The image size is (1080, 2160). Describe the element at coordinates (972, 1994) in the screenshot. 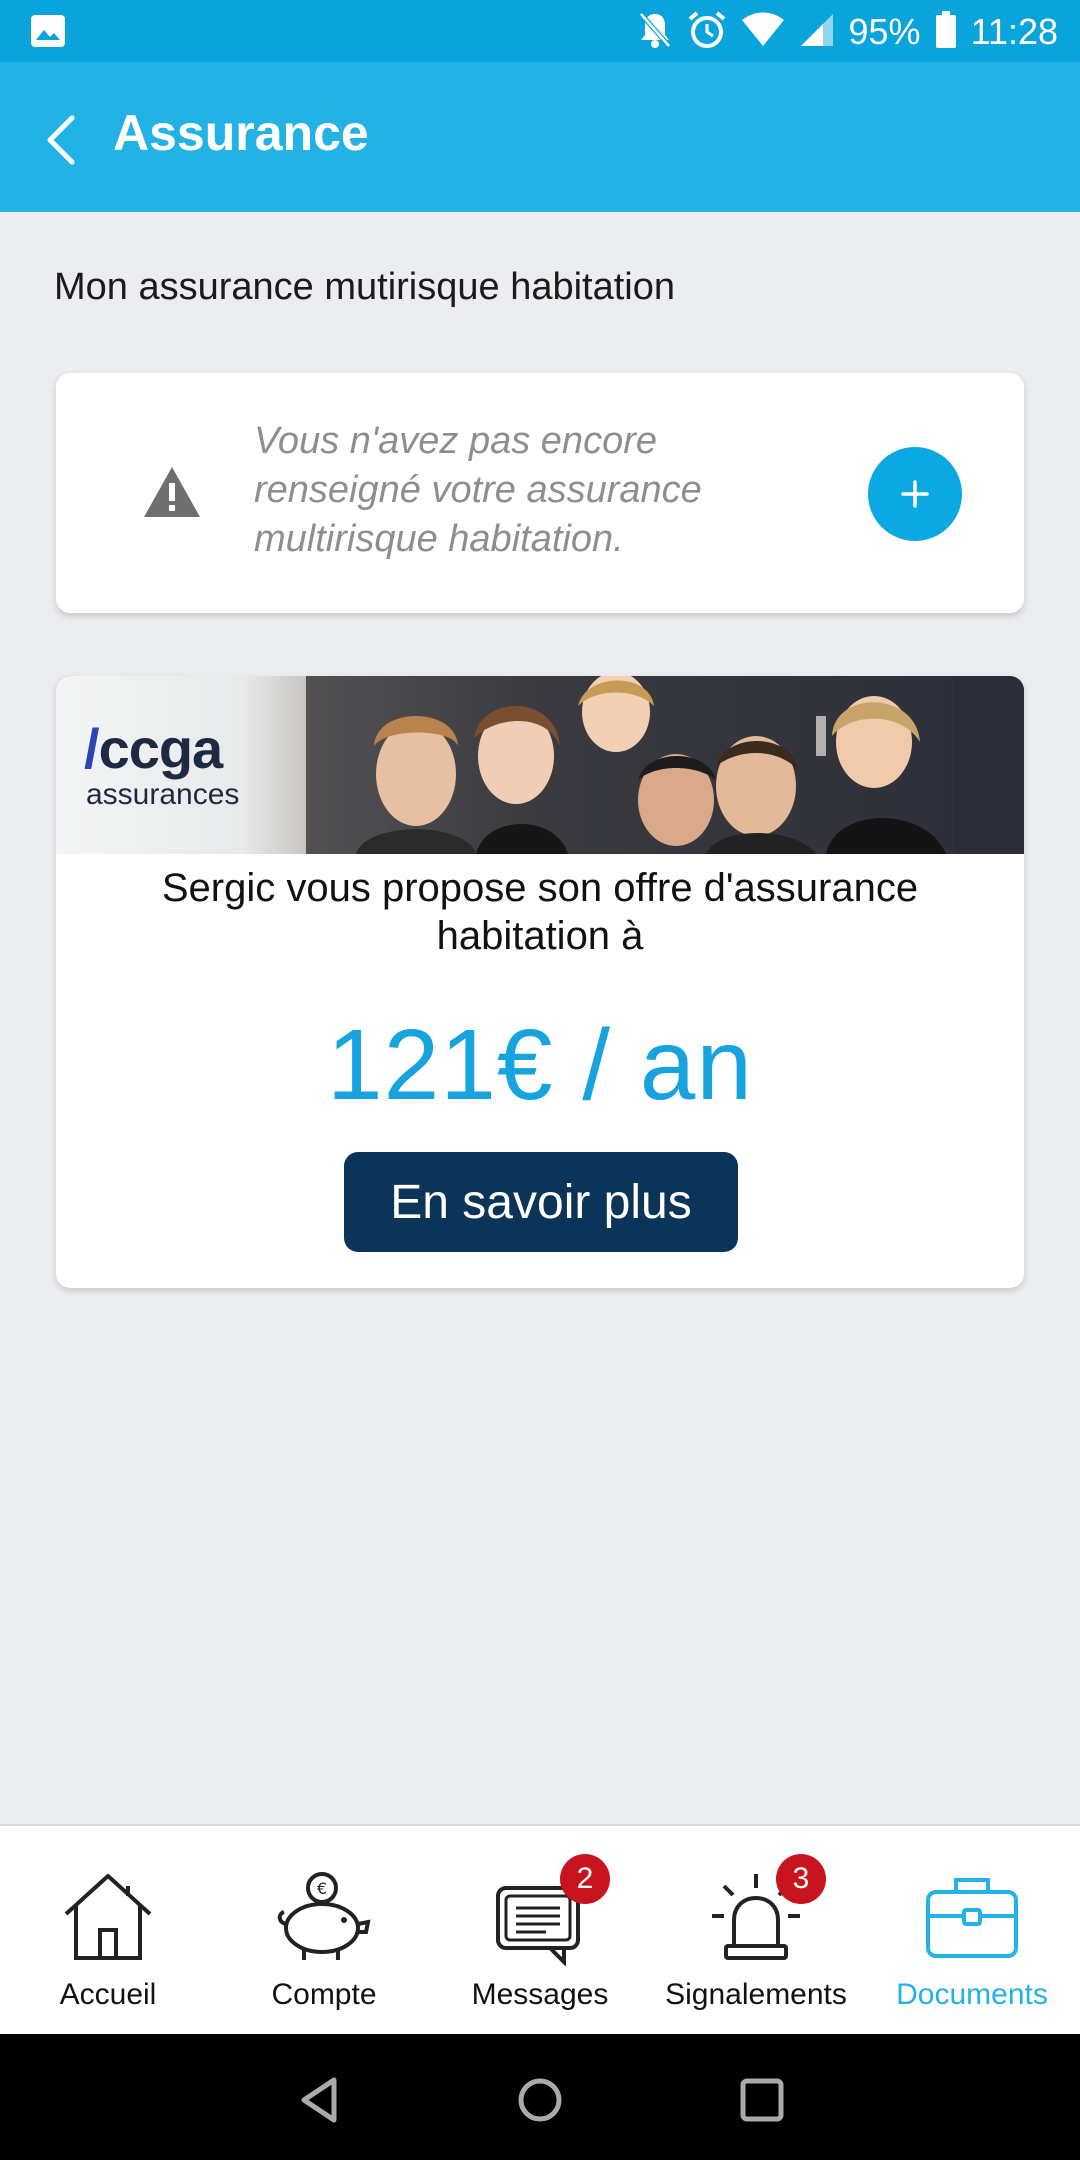

I see `nav-label: Documents` at that location.